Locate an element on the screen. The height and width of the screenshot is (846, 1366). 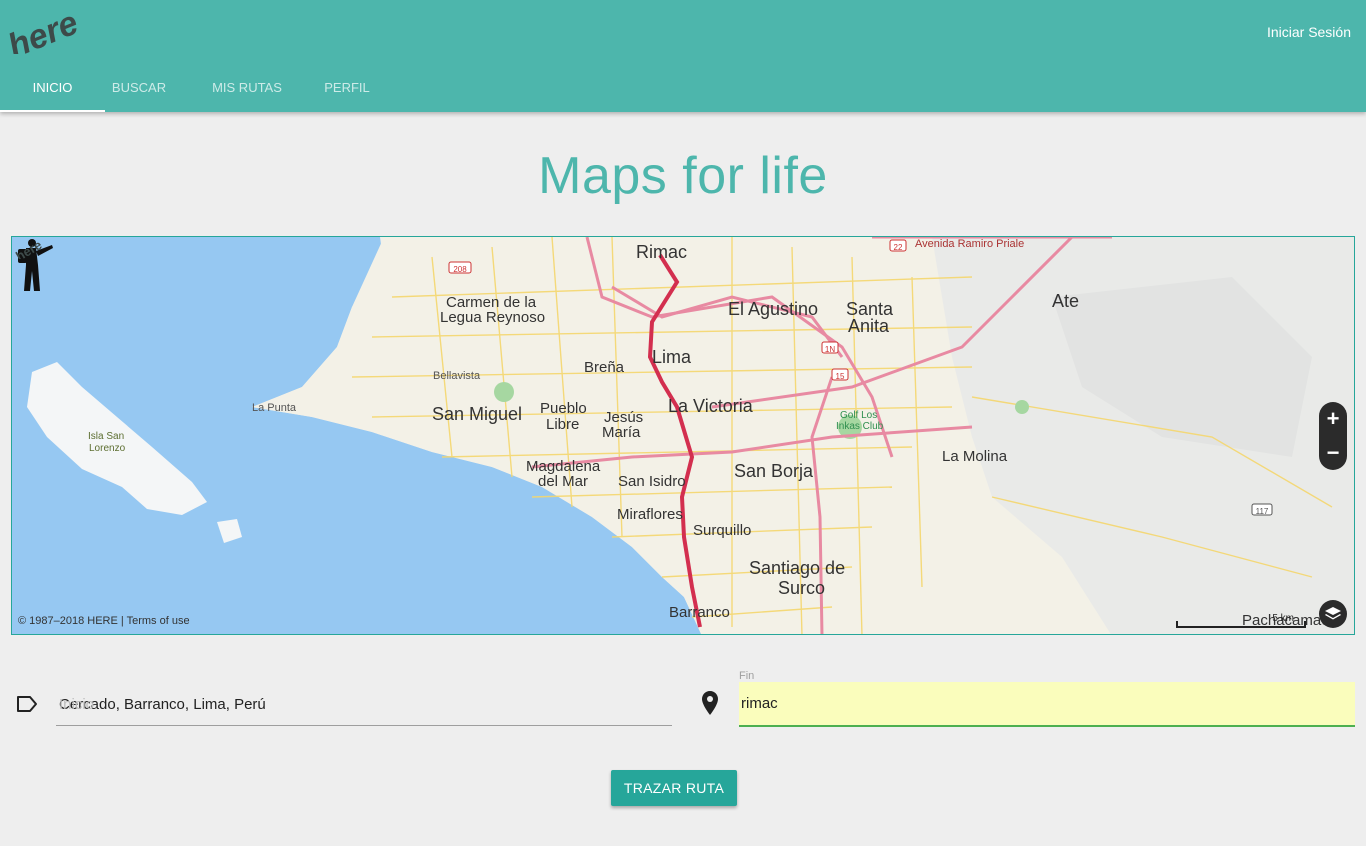
shield-1n: 1N is located at coordinates (830, 349).